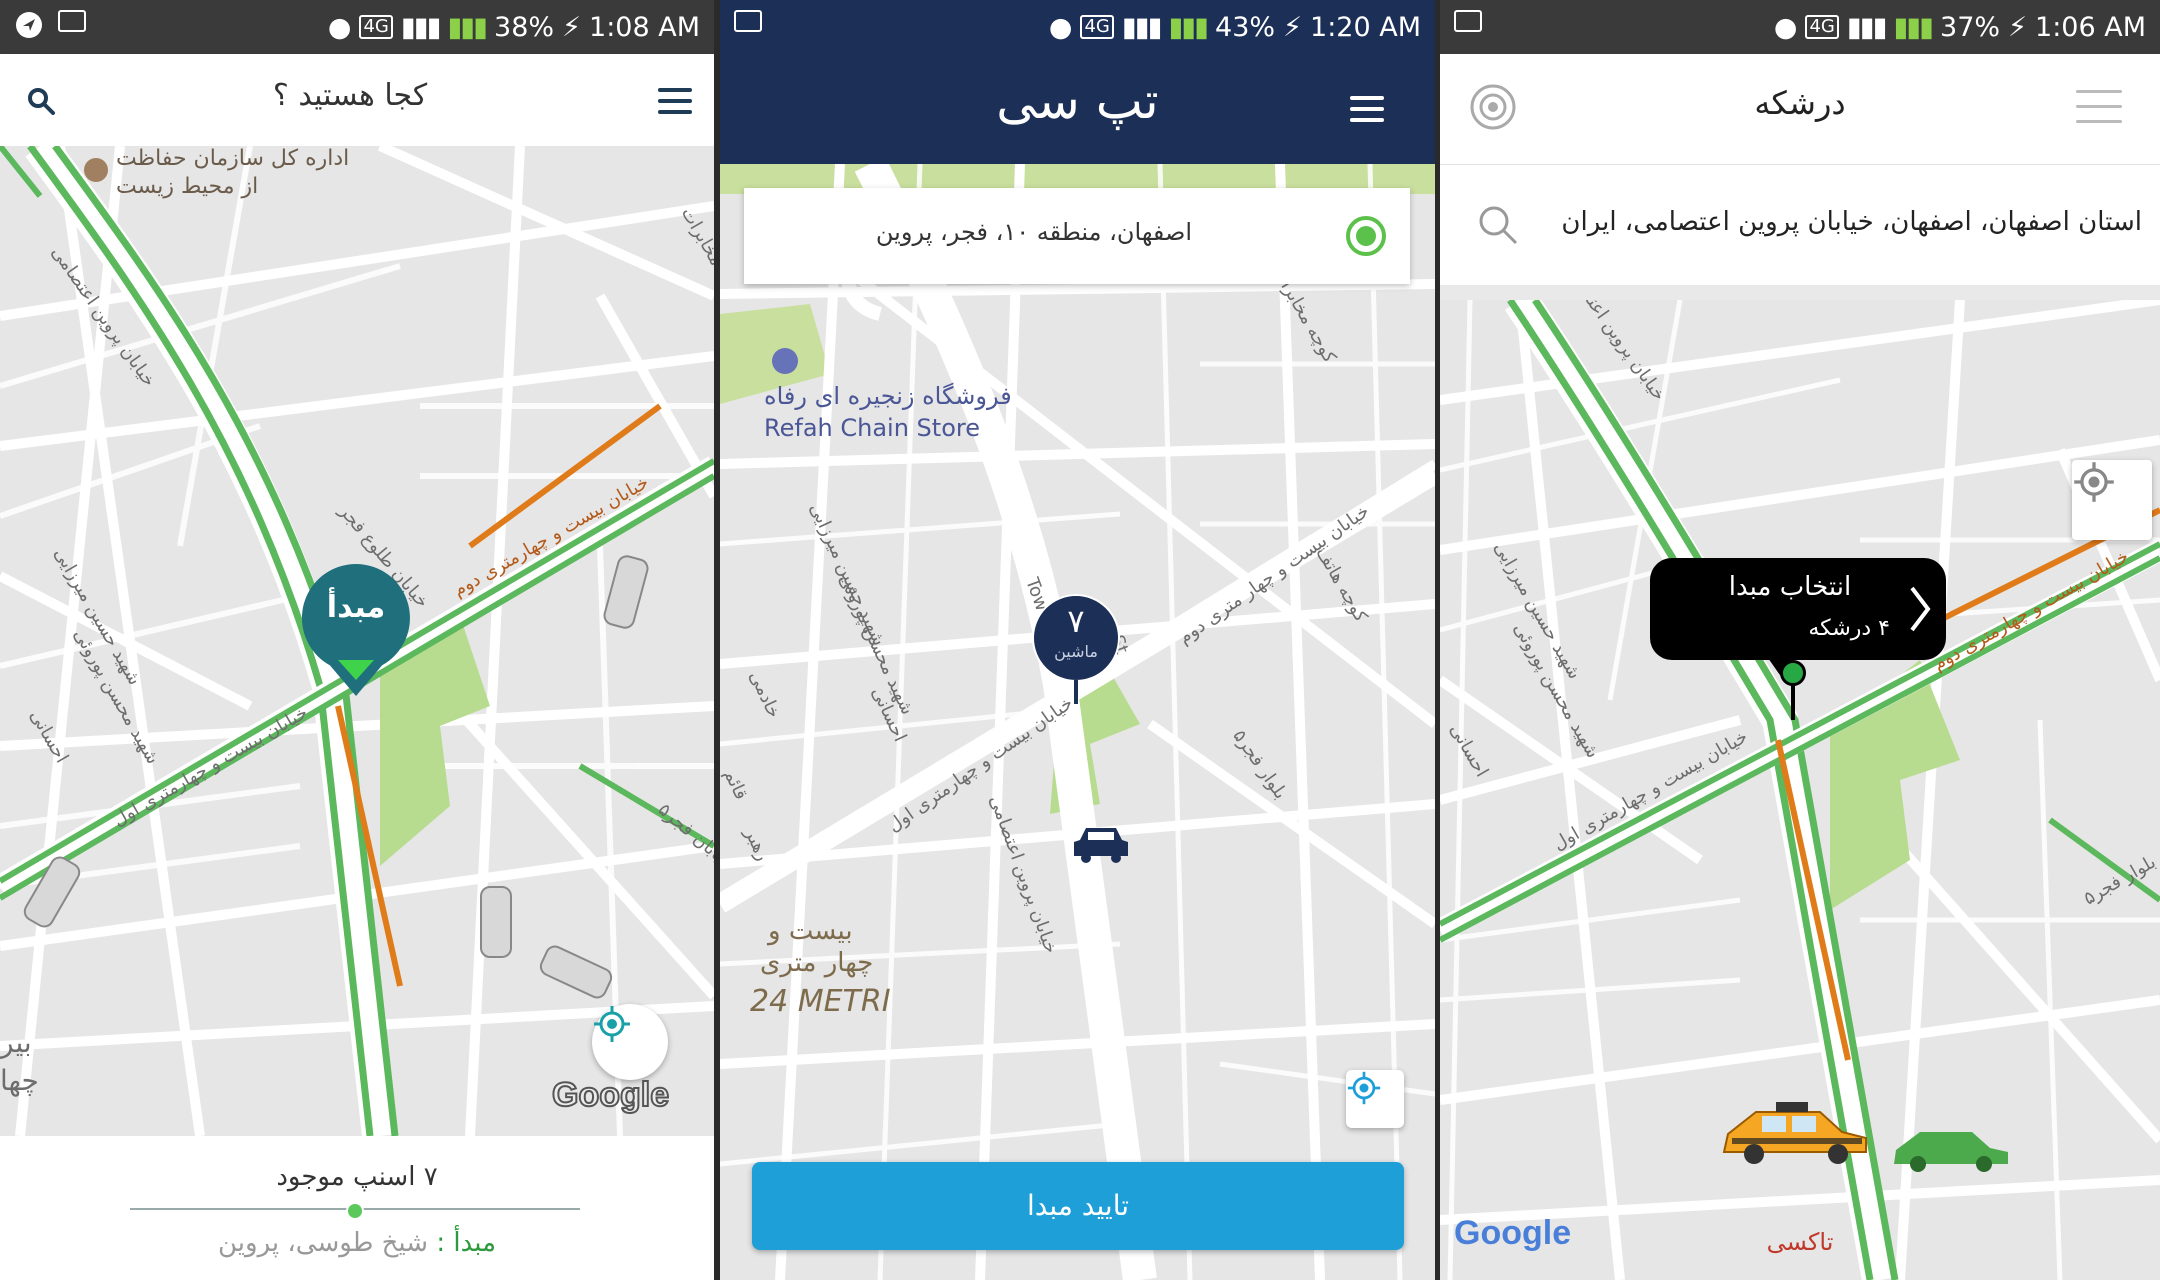 The width and height of the screenshot is (2160, 1280). What do you see at coordinates (356, 607) in the screenshot?
I see `origin-pin-label: مبدأ` at bounding box center [356, 607].